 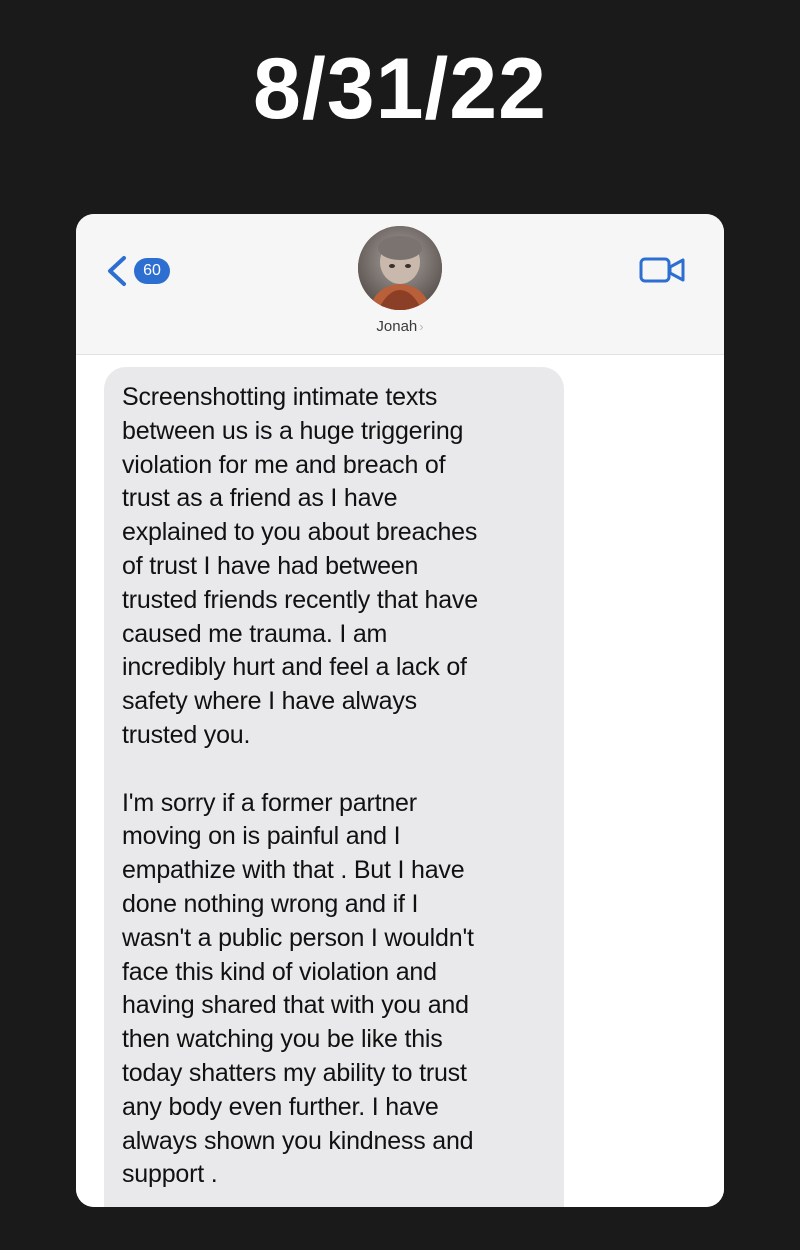 I want to click on contact-name-link: Jonah ›, so click(x=400, y=326).